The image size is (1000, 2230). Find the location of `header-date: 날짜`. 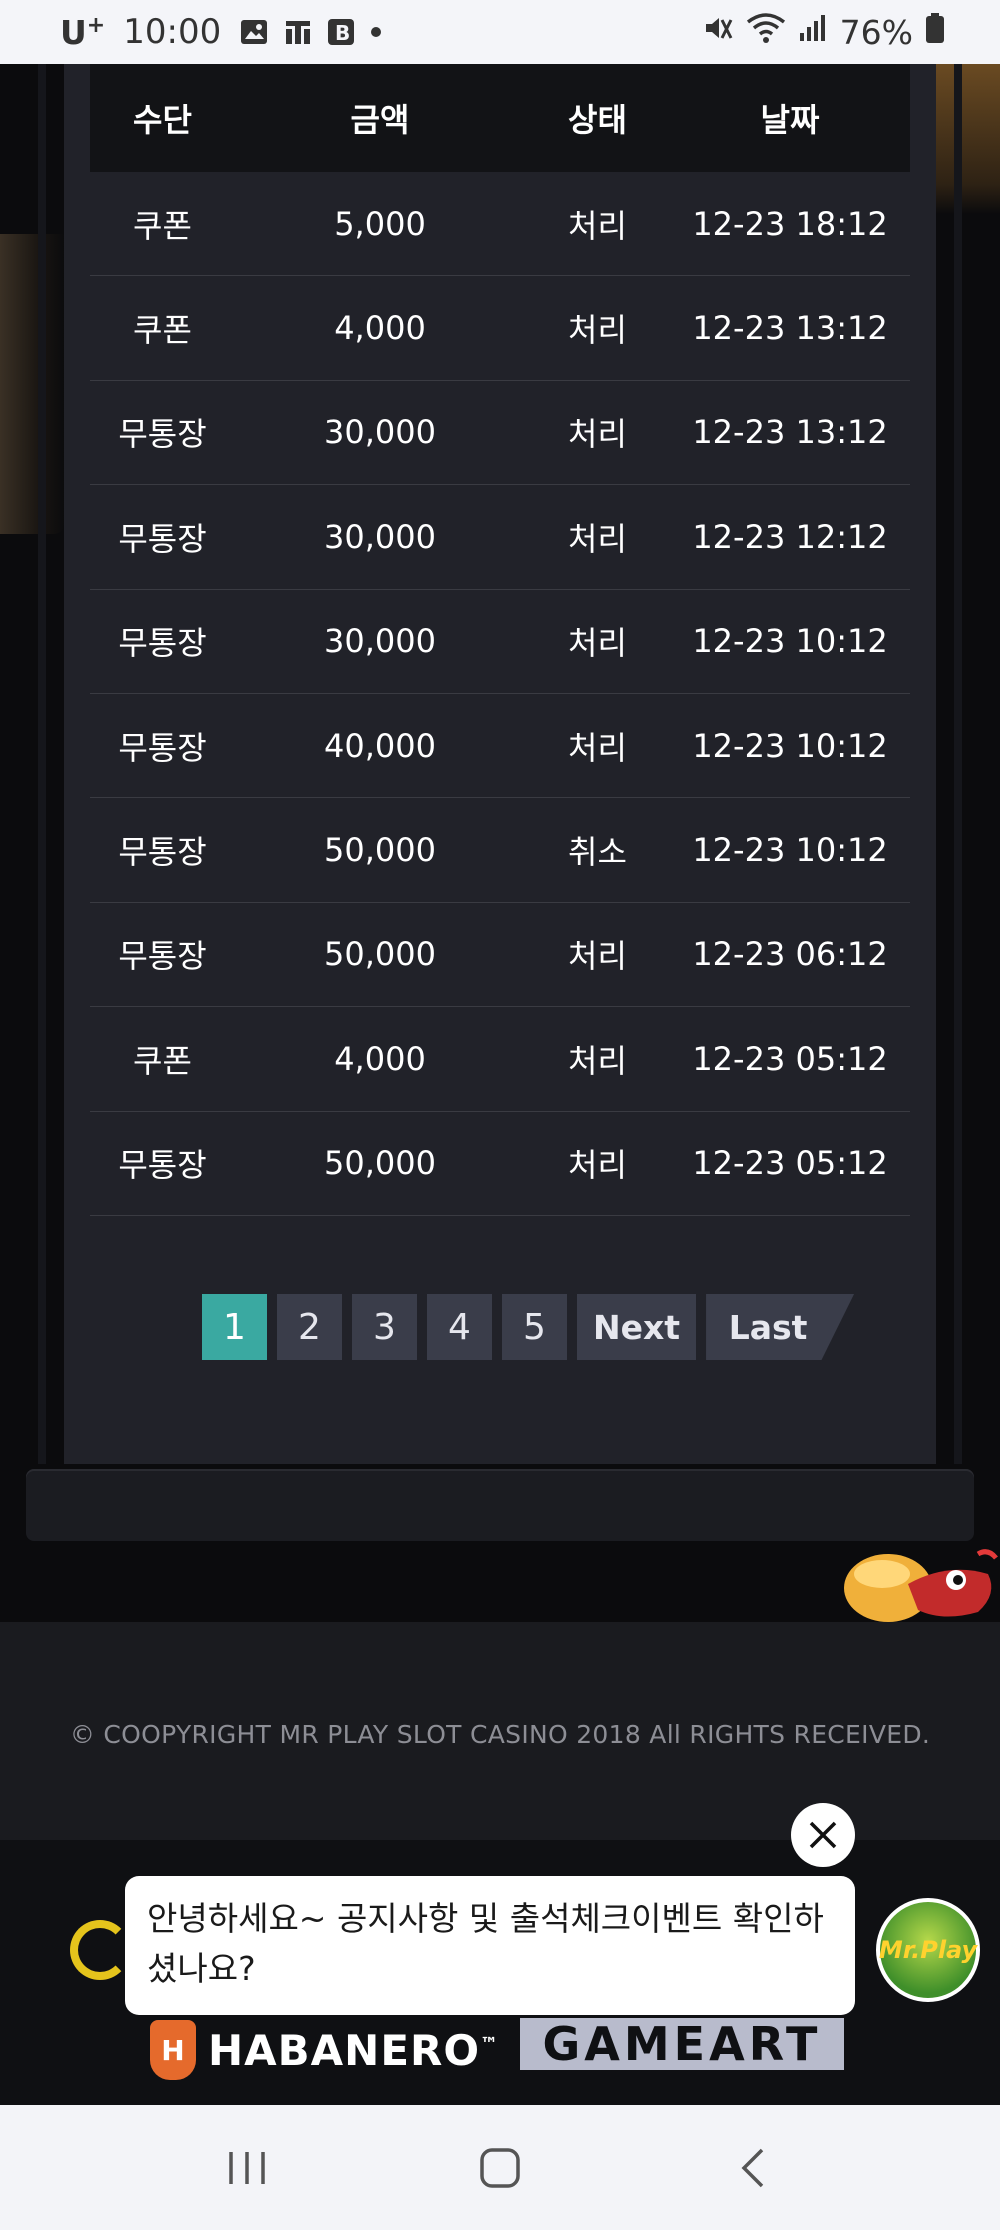

header-date: 날짜 is located at coordinates (790, 120).